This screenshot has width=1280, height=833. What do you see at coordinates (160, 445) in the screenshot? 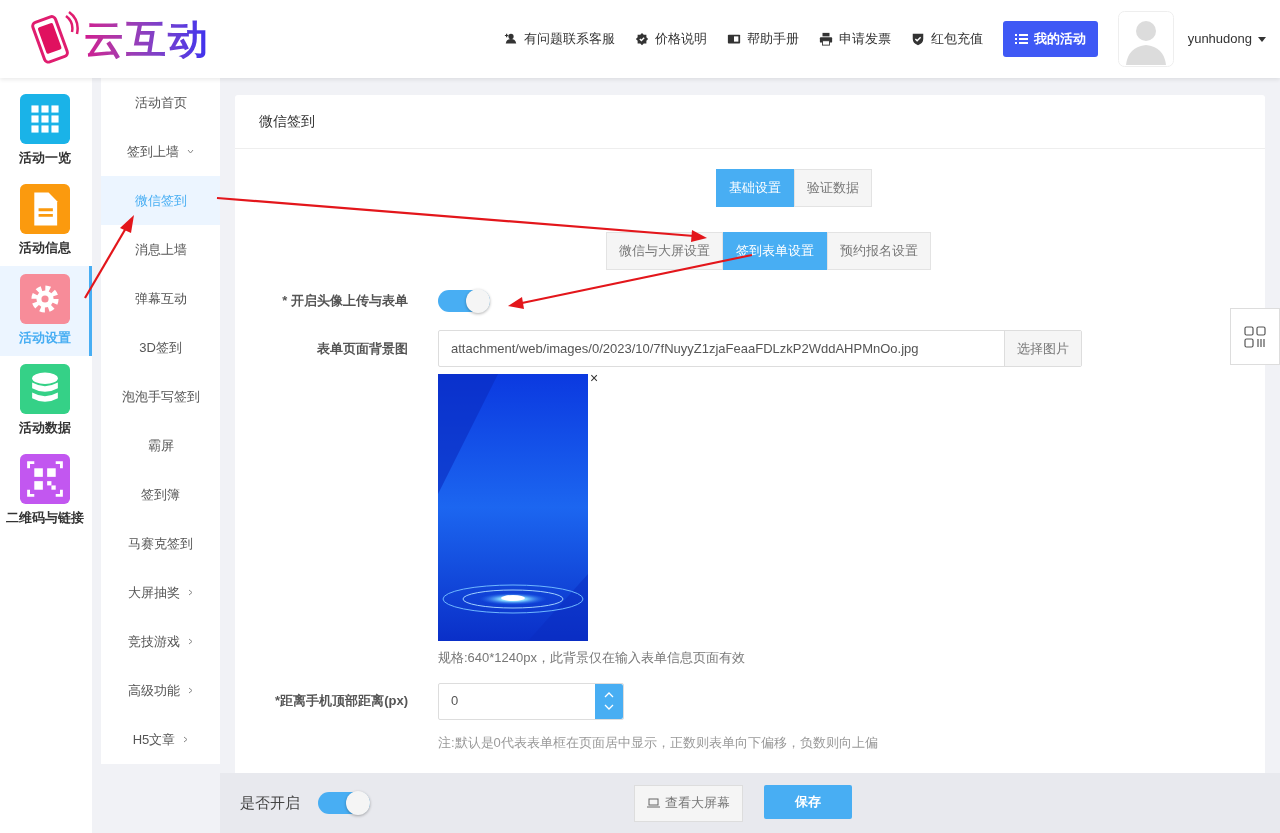
I see `submenu-item: 霸屏` at bounding box center [160, 445].